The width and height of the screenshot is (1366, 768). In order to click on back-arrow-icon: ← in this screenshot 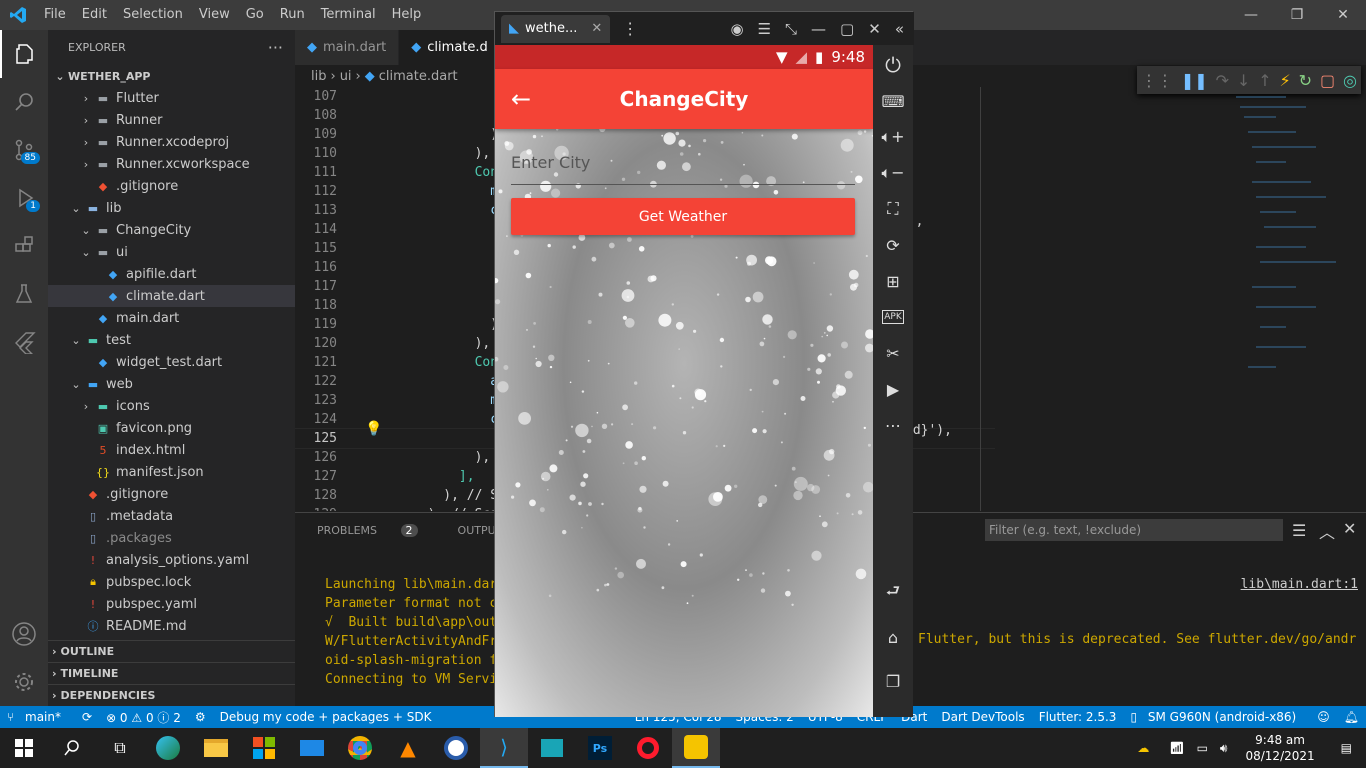, I will do `click(521, 99)`.